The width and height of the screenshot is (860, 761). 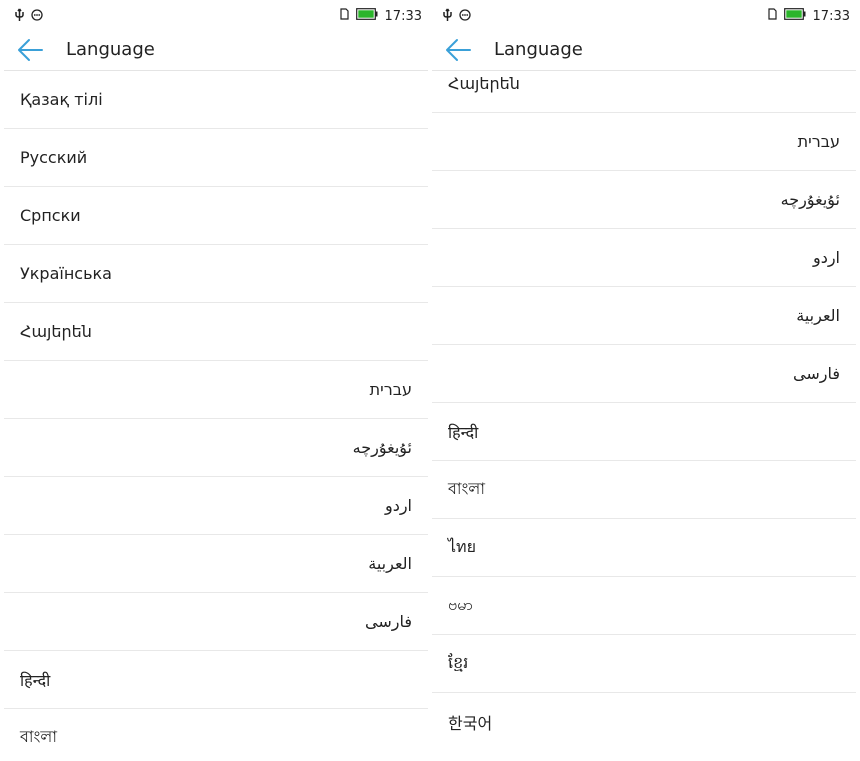 What do you see at coordinates (216, 100) in the screenshot?
I see `language-row: Қазақ тілі` at bounding box center [216, 100].